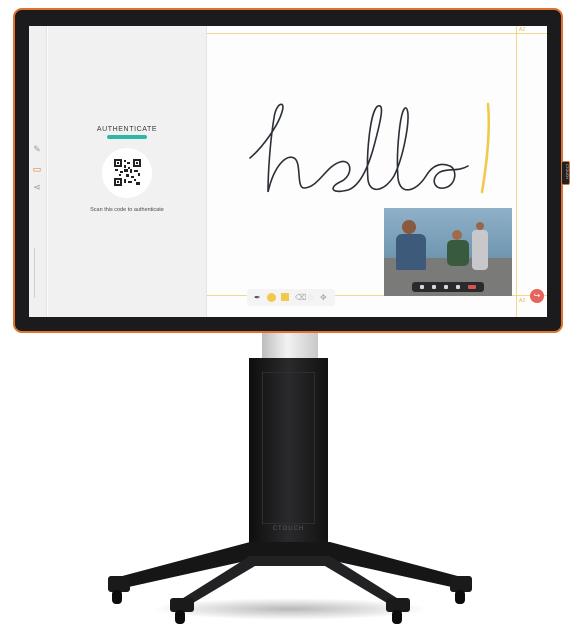 The height and width of the screenshot is (644, 578). Describe the element at coordinates (522, 301) in the screenshot. I see `corner-label-bottom: A2` at that location.